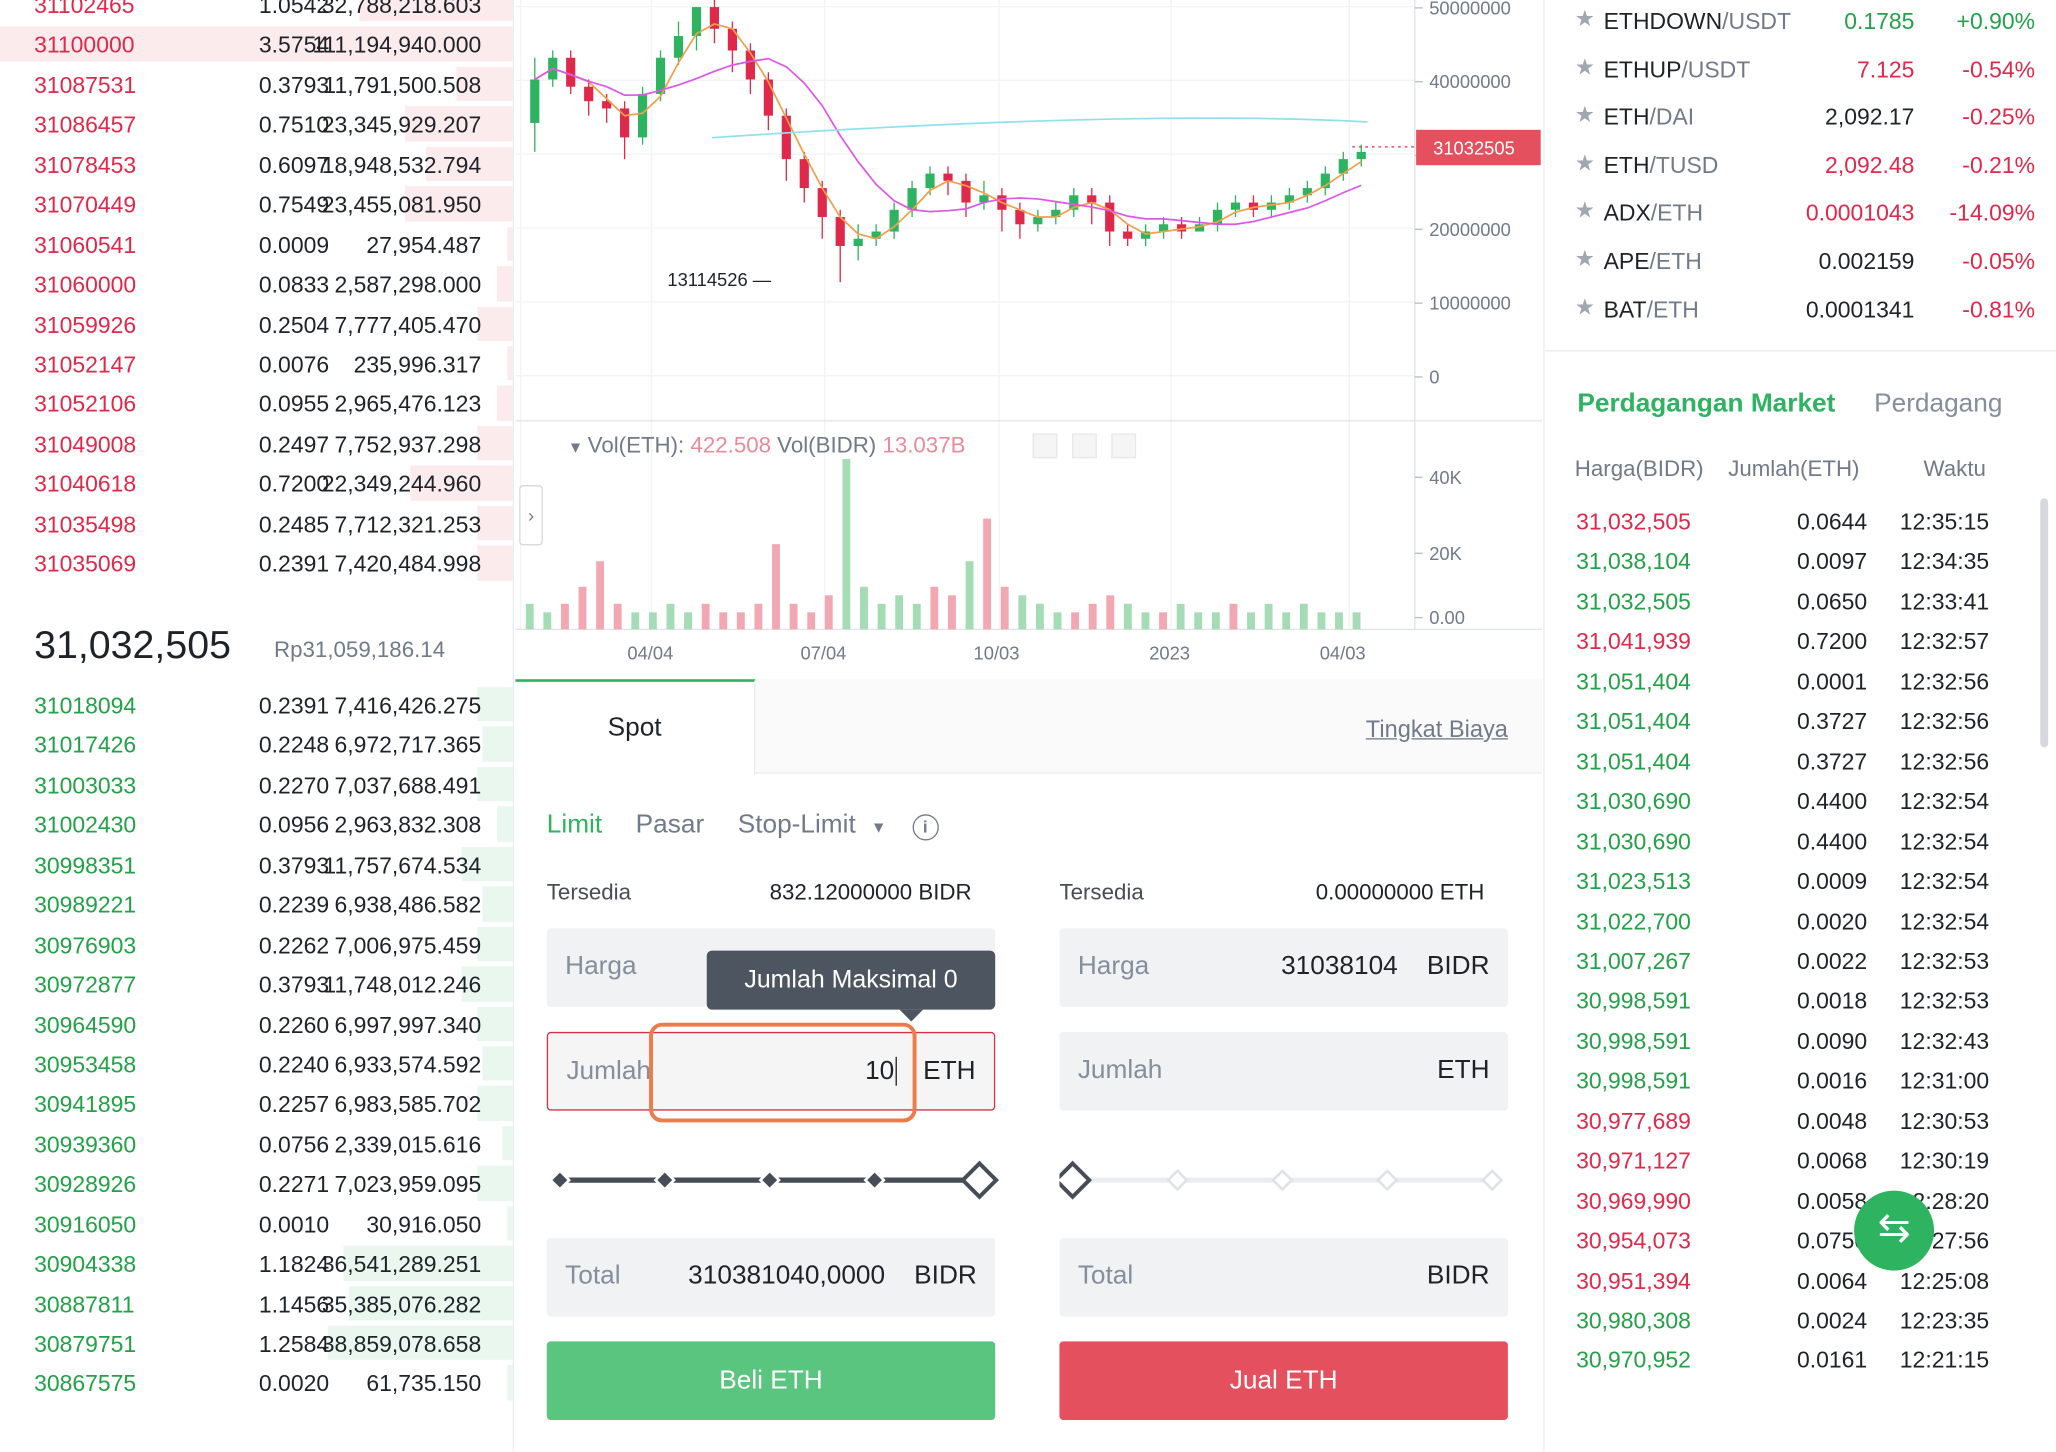 This screenshot has width=2056, height=1452. What do you see at coordinates (1706, 403) in the screenshot?
I see `tab-market-trades: Perdagangan Market` at bounding box center [1706, 403].